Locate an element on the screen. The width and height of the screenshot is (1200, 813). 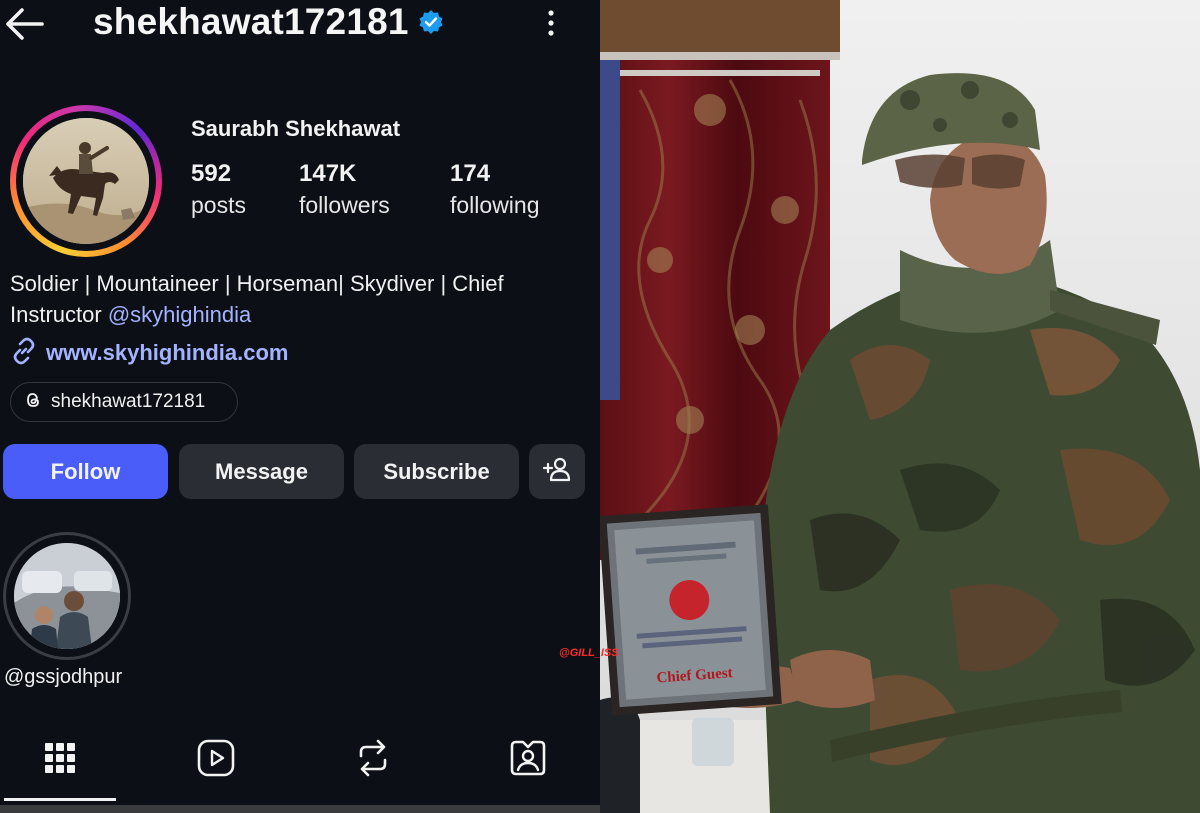
profile-full-name: Saurabh Shekhawat is located at coordinates (296, 128).